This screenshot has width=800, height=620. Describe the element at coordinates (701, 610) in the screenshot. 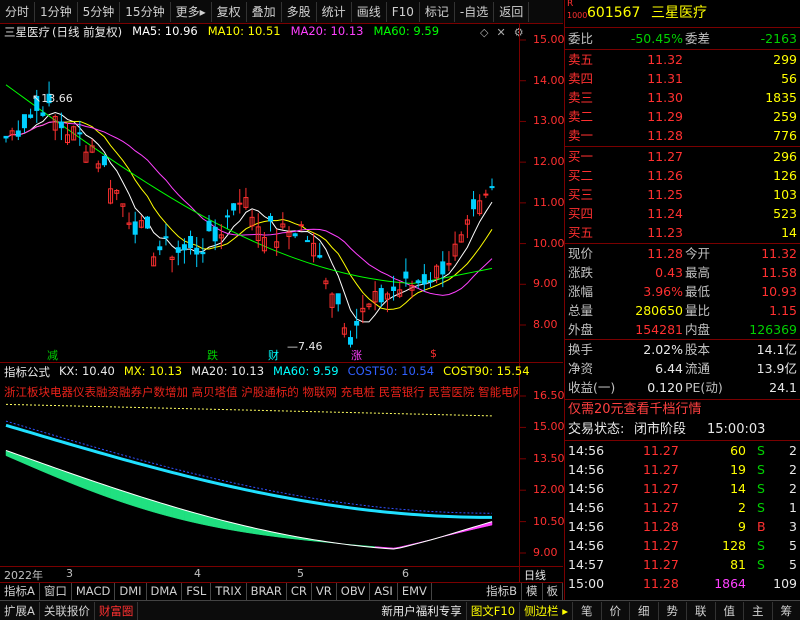

I see `side-tab-lian: 联` at that location.